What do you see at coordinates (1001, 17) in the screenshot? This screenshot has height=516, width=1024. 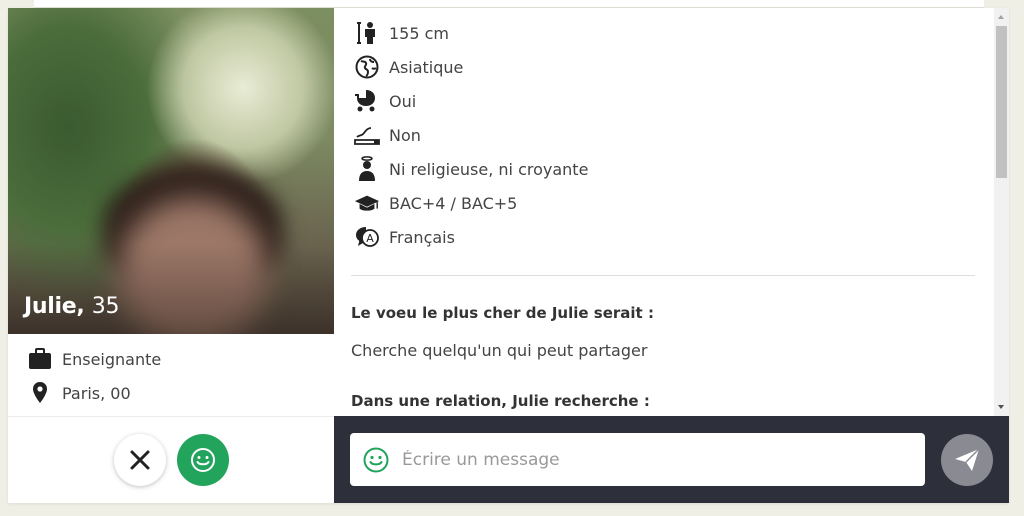 I see `scroll-up-arrow` at bounding box center [1001, 17].